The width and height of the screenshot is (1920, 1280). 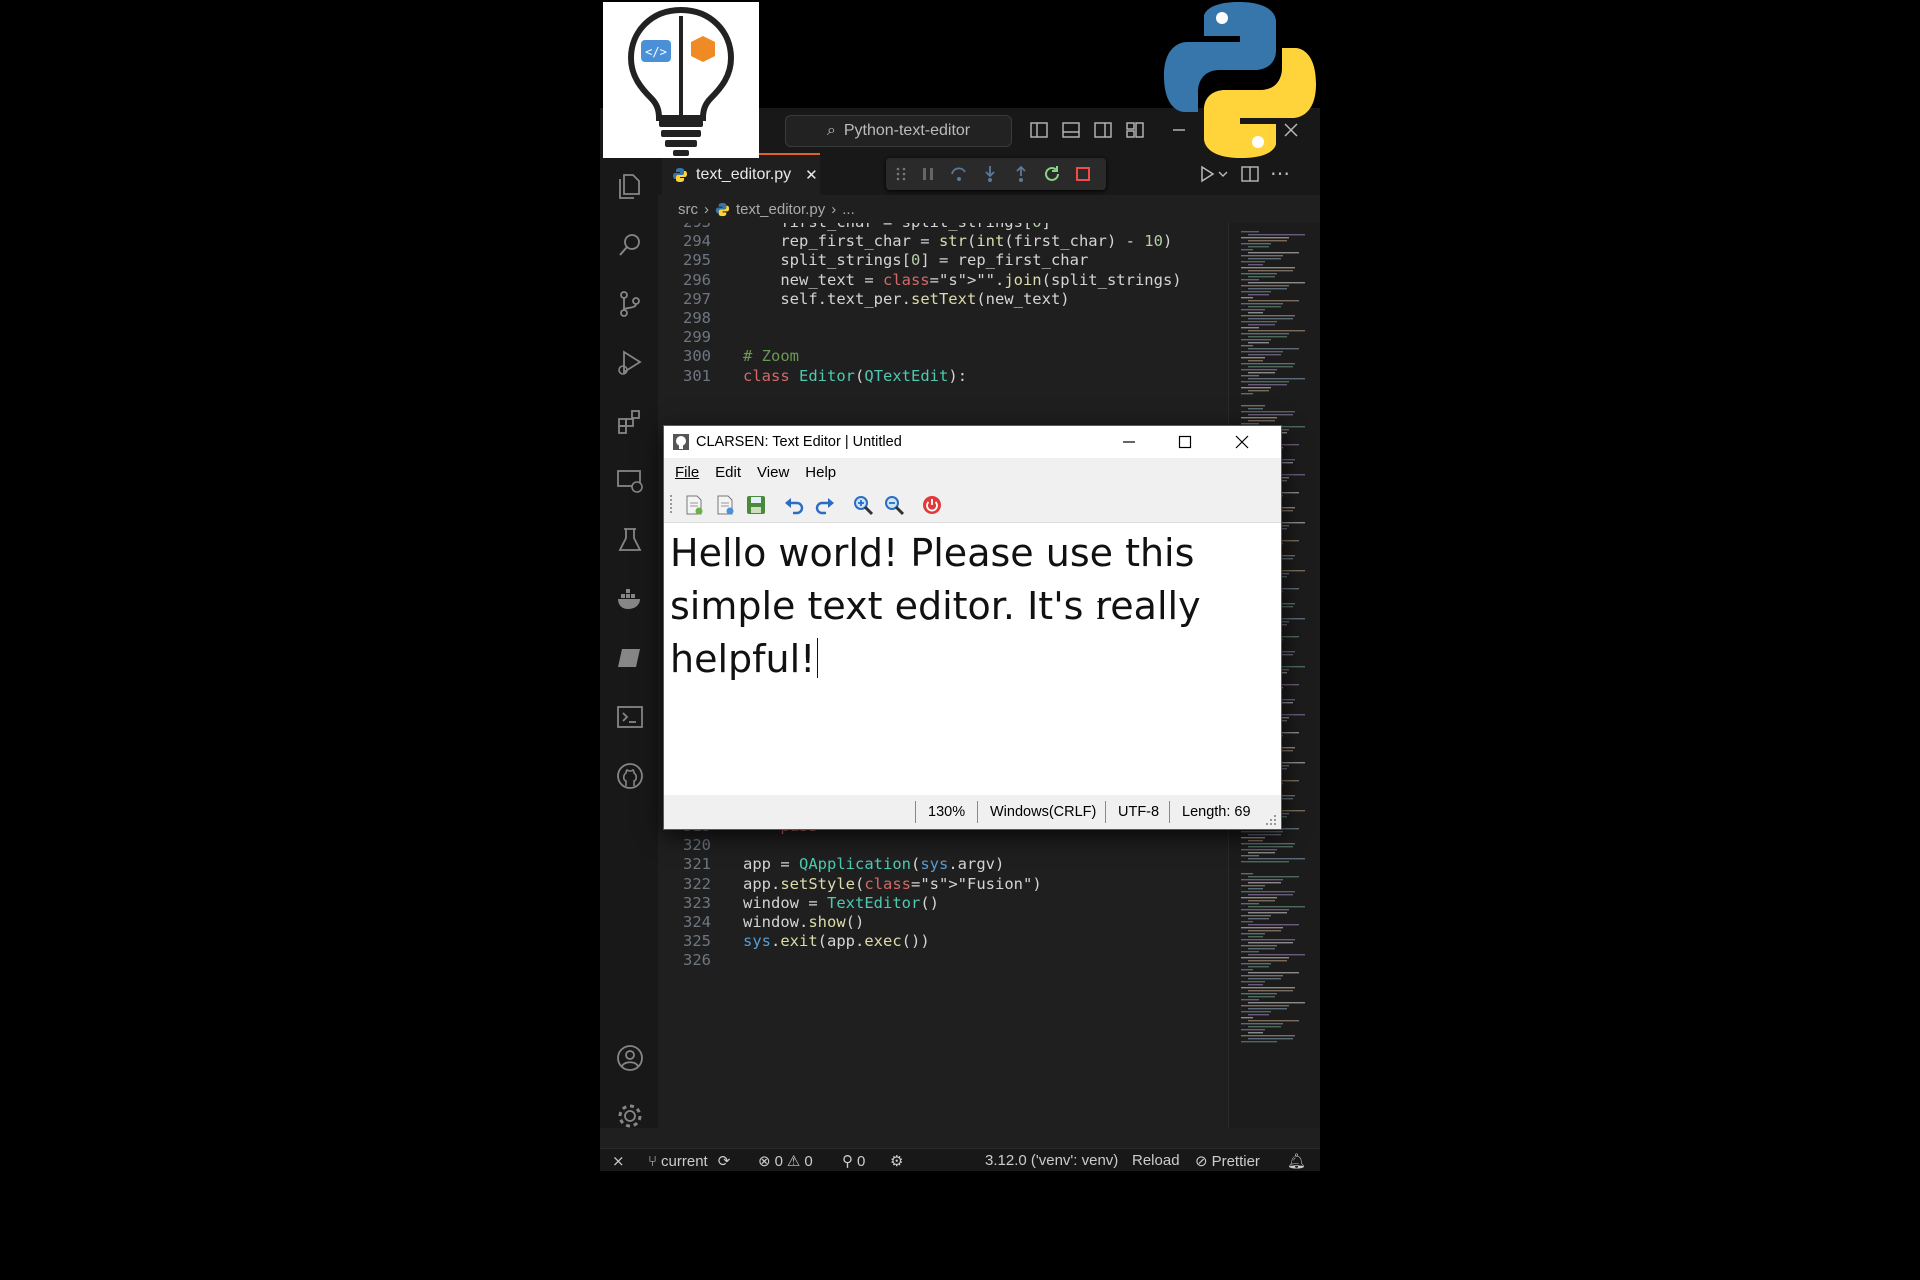 What do you see at coordinates (1129, 442) in the screenshot?
I see `minimize-icon` at bounding box center [1129, 442].